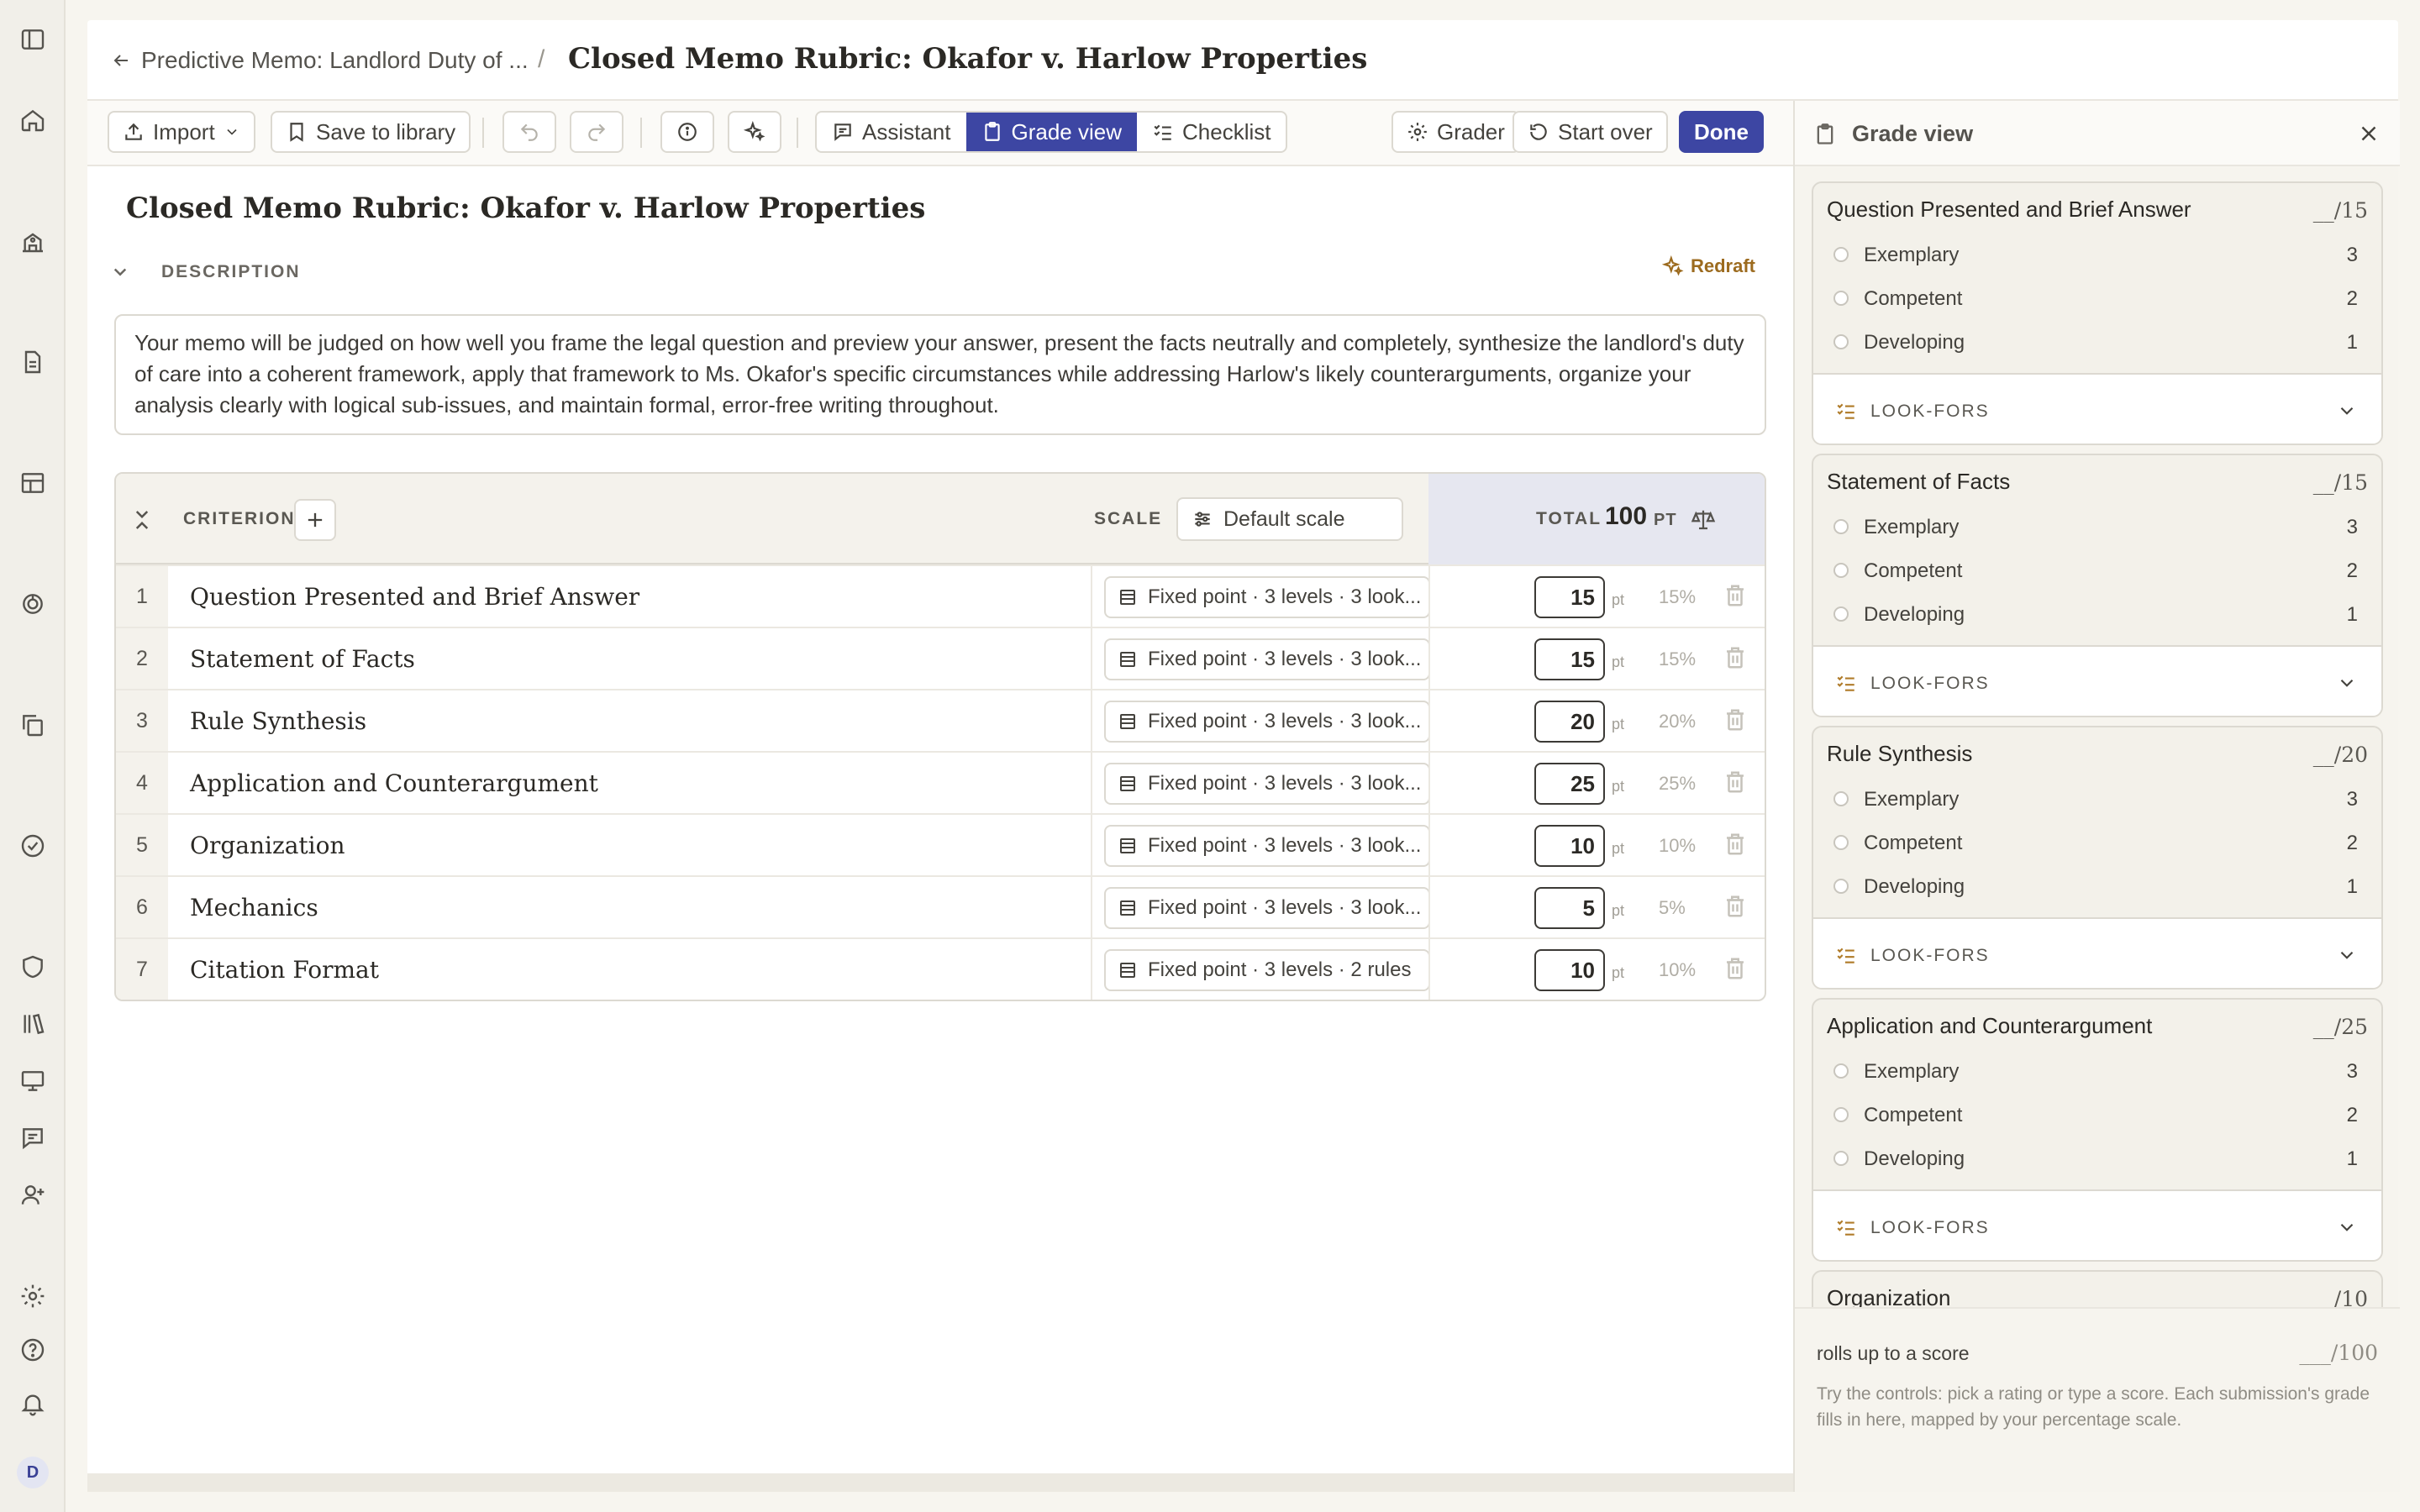 The image size is (2420, 1512). What do you see at coordinates (33, 1024) in the screenshot?
I see `library-icon` at bounding box center [33, 1024].